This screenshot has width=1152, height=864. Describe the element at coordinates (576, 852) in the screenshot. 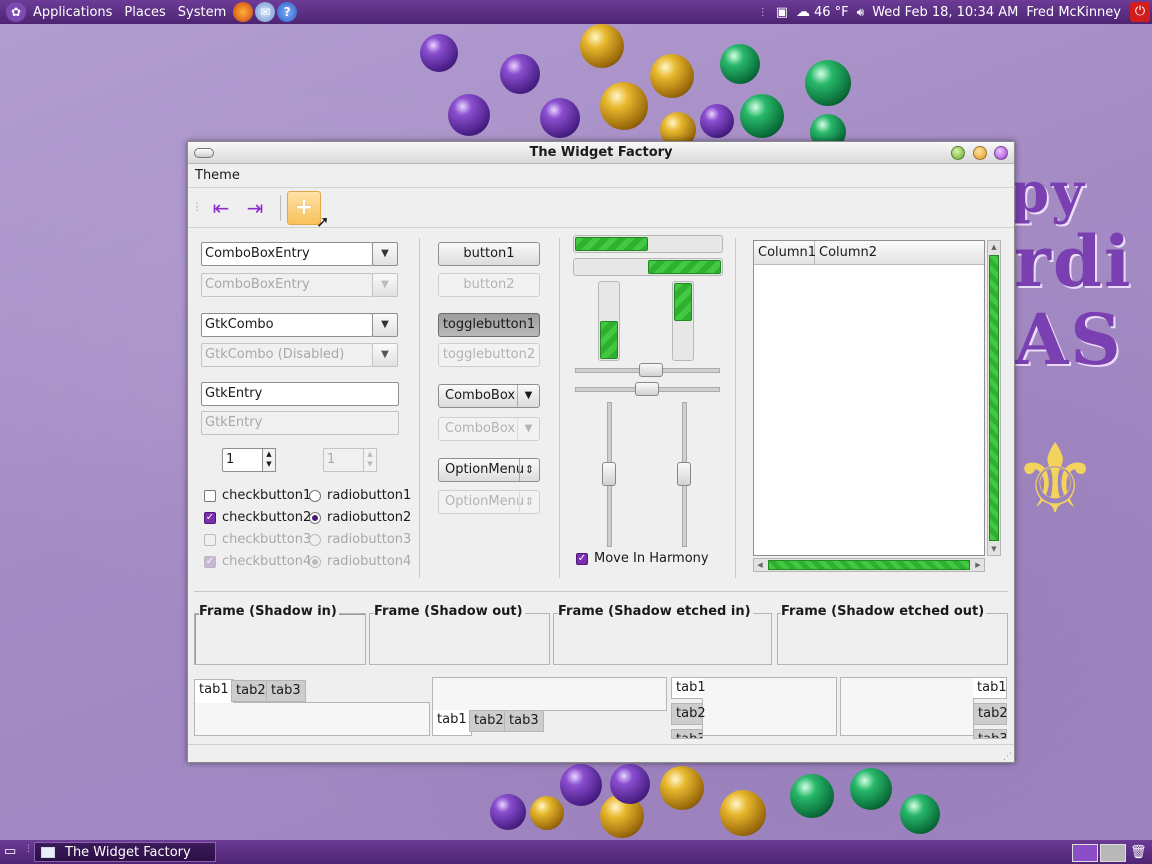

I see `bottom-panel: ▭ ⋮ The Widget Factory` at that location.